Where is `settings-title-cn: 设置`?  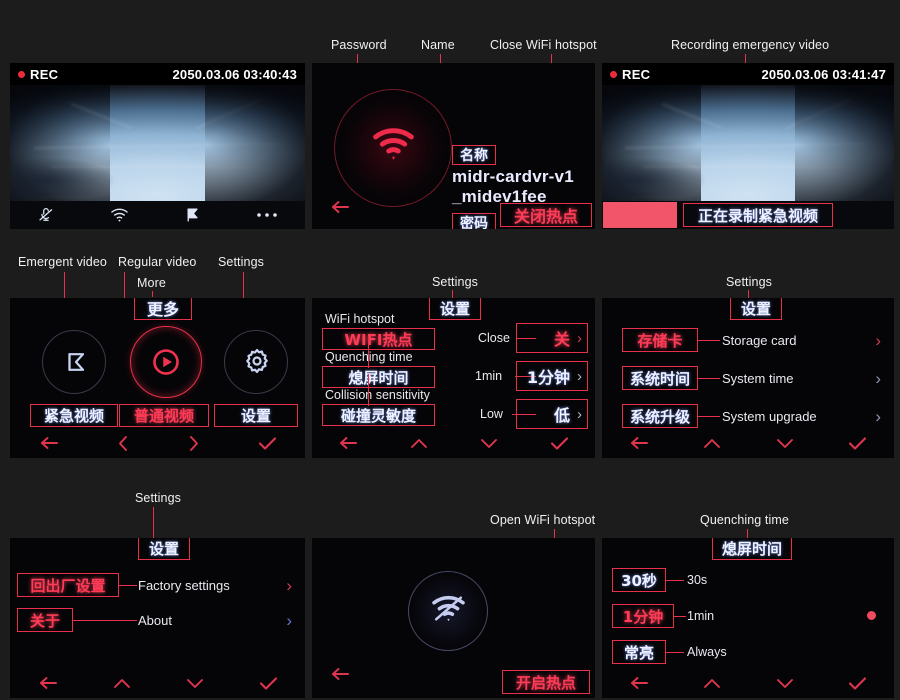
settings-title-cn: 设置 is located at coordinates (755, 308).